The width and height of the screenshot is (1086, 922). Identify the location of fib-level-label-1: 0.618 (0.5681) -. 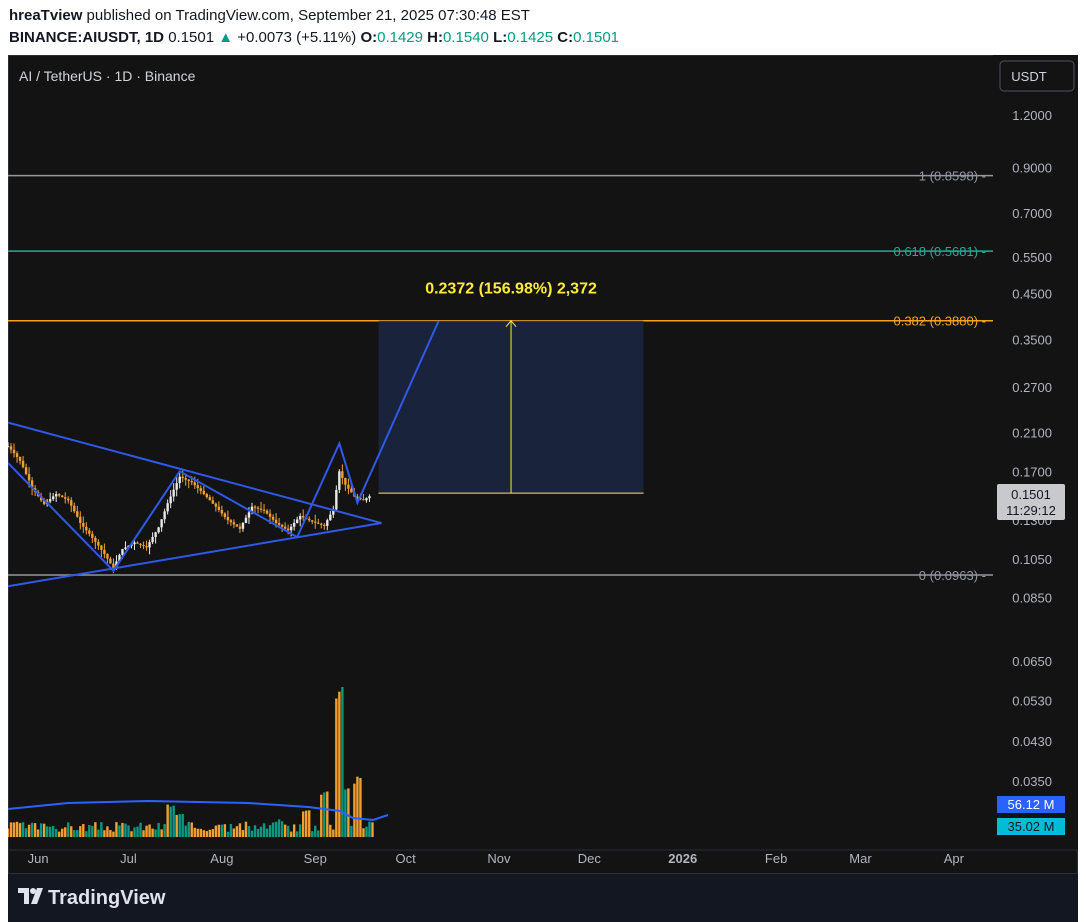
(939, 251).